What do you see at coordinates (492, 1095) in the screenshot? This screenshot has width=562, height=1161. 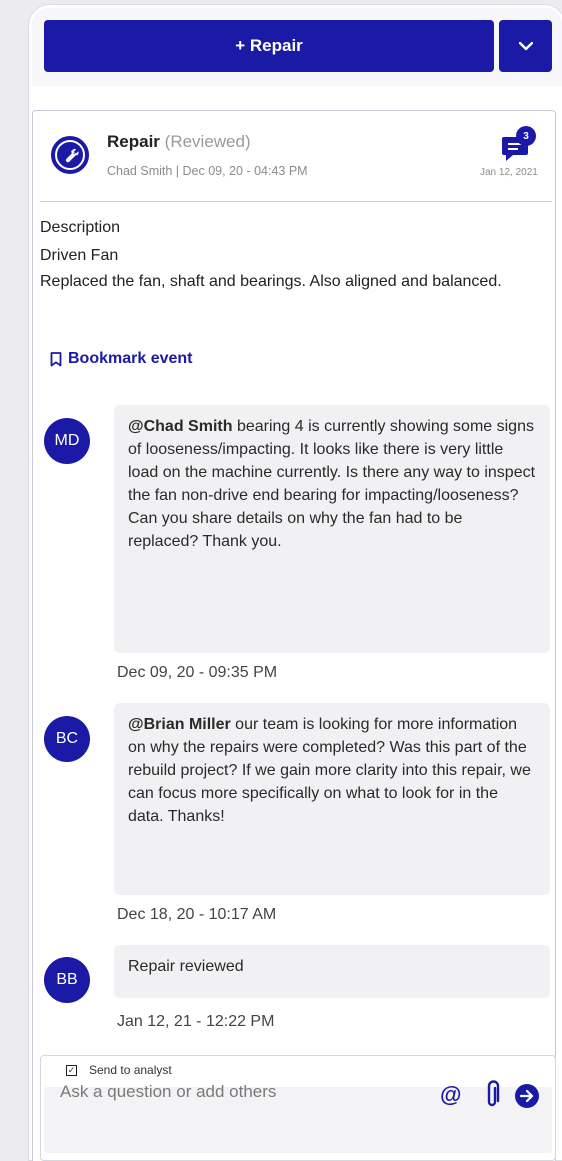 I see `paperclip-icon` at bounding box center [492, 1095].